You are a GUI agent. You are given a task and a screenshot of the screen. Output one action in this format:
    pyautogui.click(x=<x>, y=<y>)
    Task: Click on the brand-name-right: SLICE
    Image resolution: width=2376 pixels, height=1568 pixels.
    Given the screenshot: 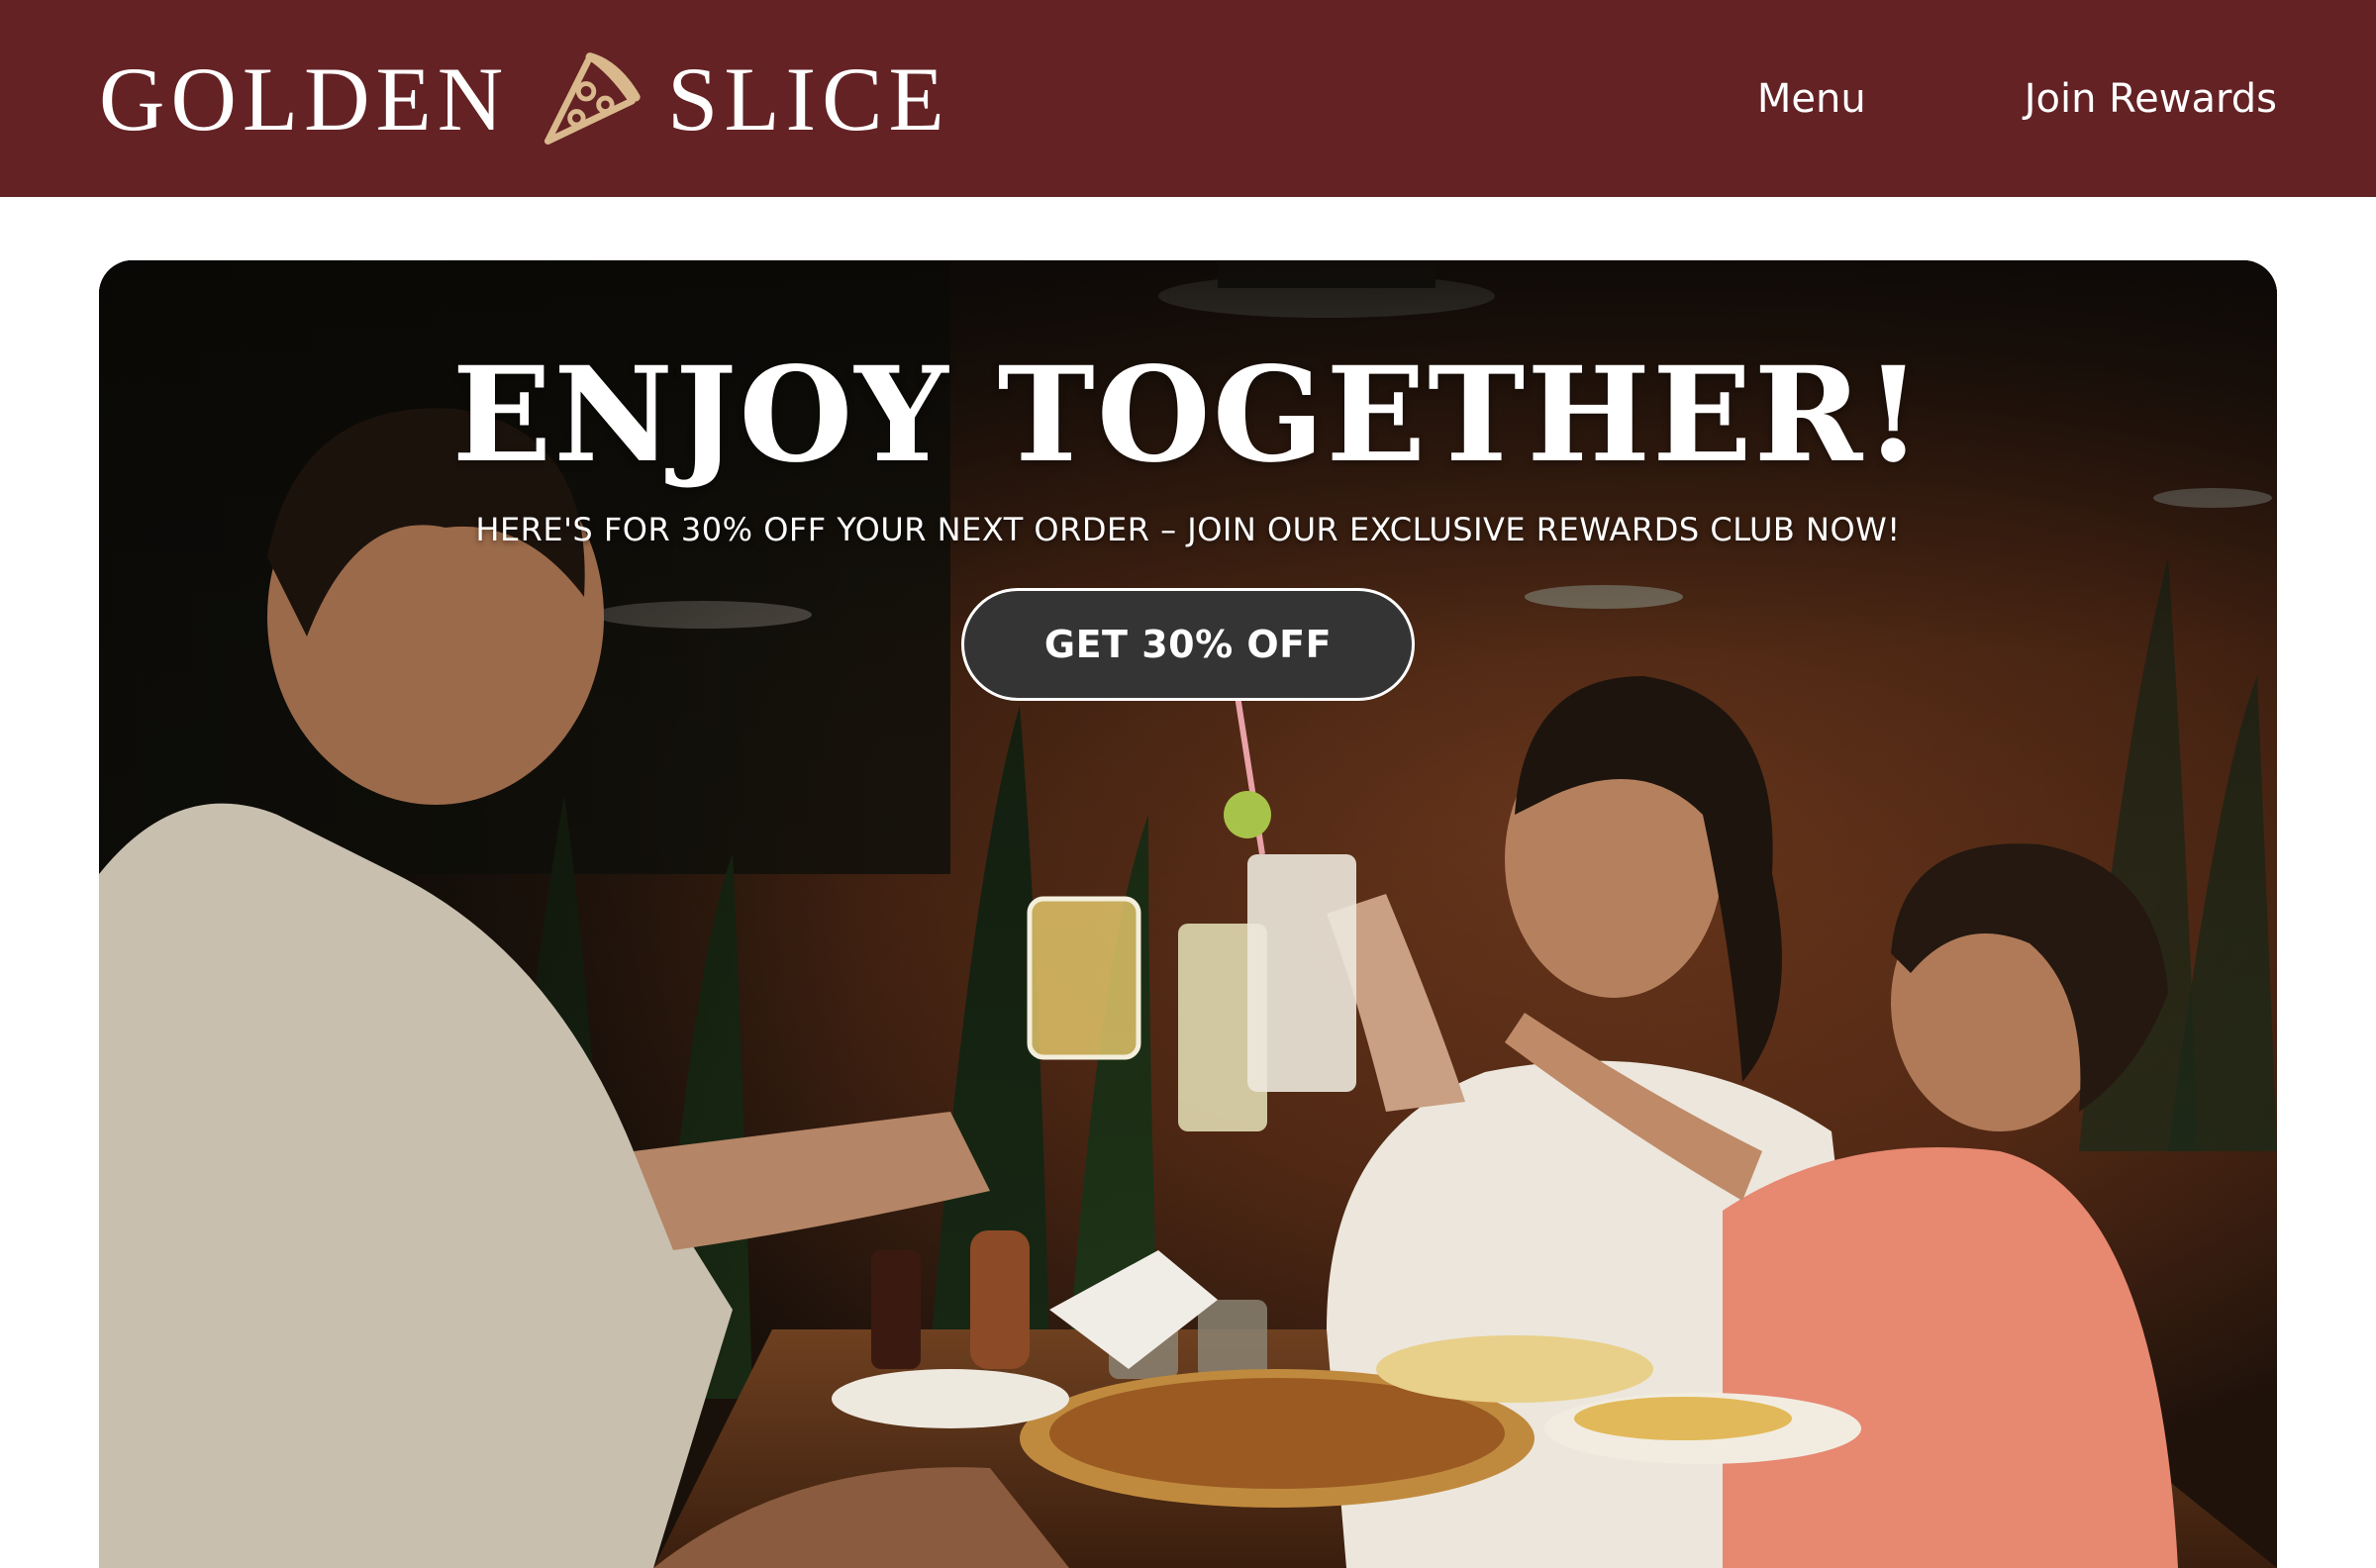 What is the action you would take?
    pyautogui.click(x=809, y=98)
    